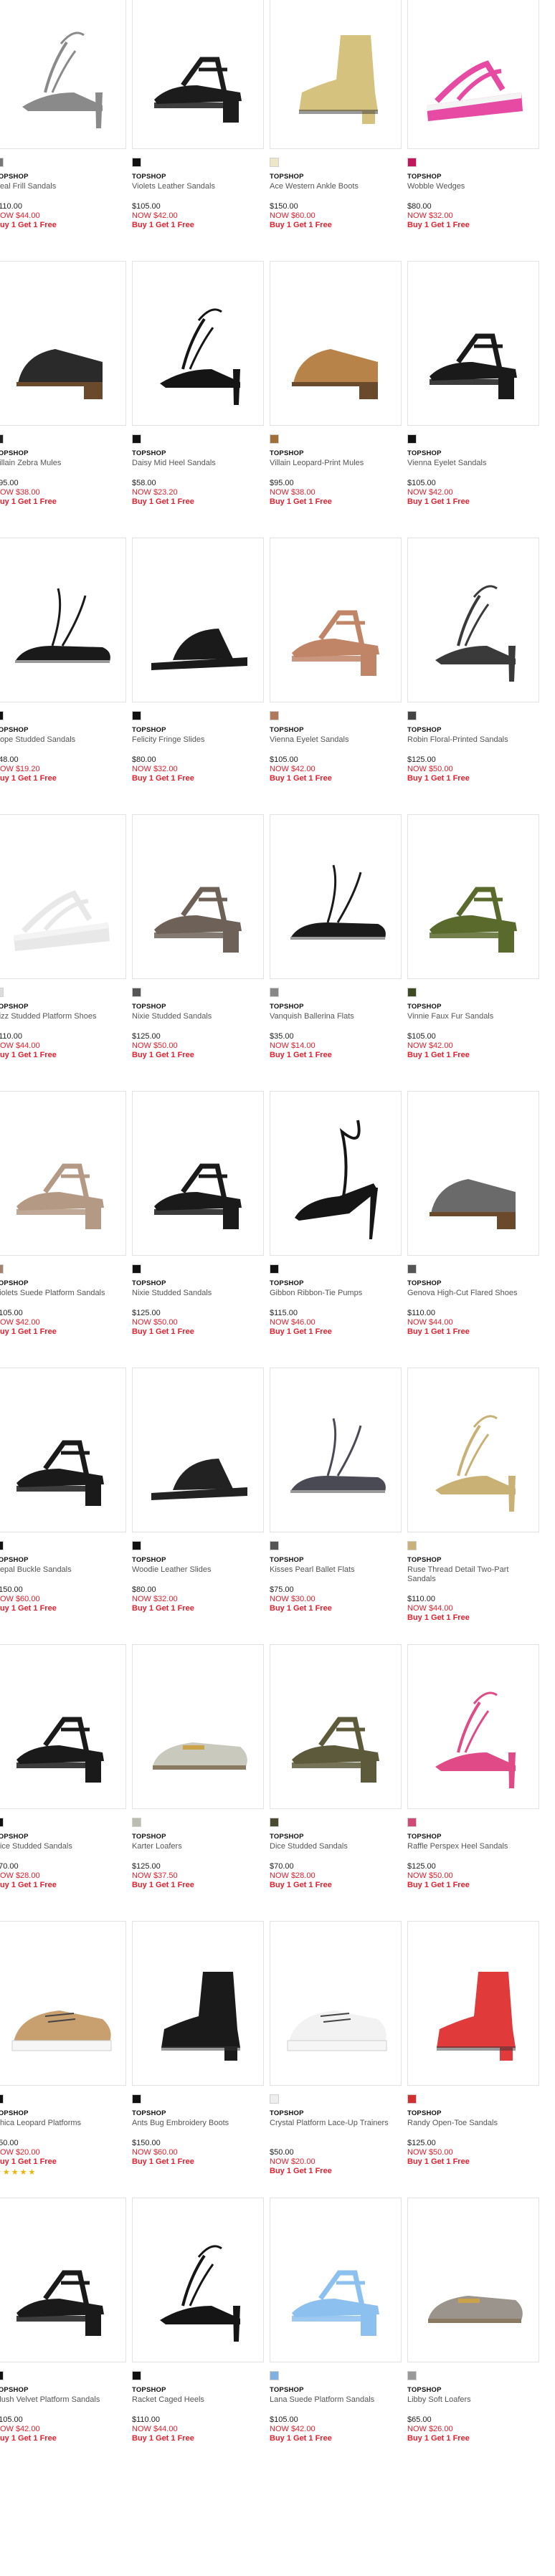  Describe the element at coordinates (198, 1570) in the screenshot. I see `product-name: Woodie Leather Slides` at that location.